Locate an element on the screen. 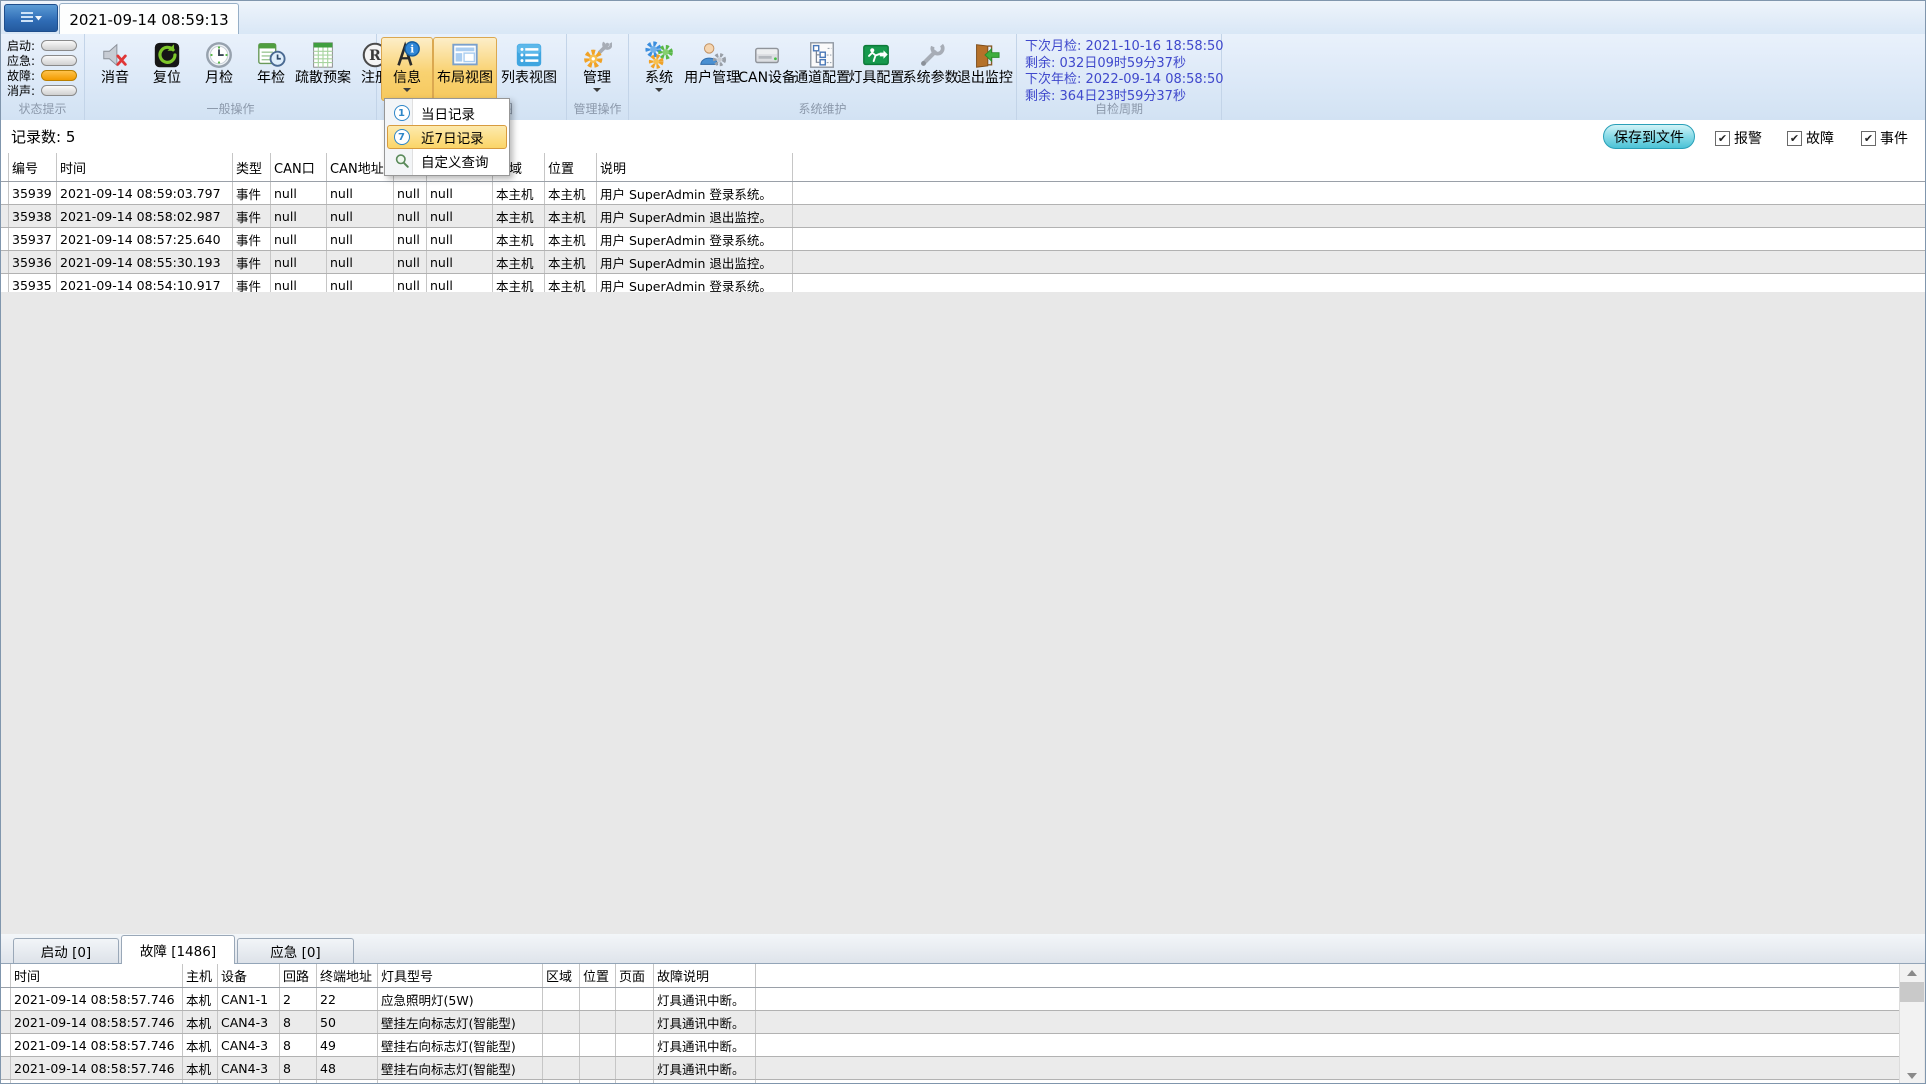  info-dropdown-menu: 1 当日记录 7 近7日记录 自定义查询 is located at coordinates (447, 137).